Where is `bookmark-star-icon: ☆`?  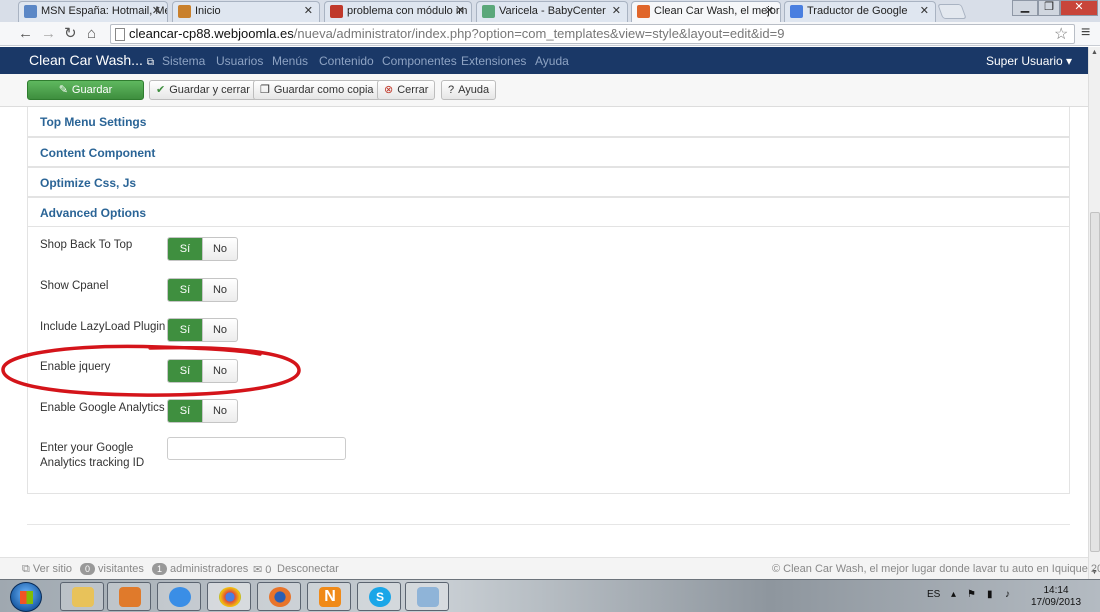
bookmark-star-icon: ☆ is located at coordinates (1061, 34).